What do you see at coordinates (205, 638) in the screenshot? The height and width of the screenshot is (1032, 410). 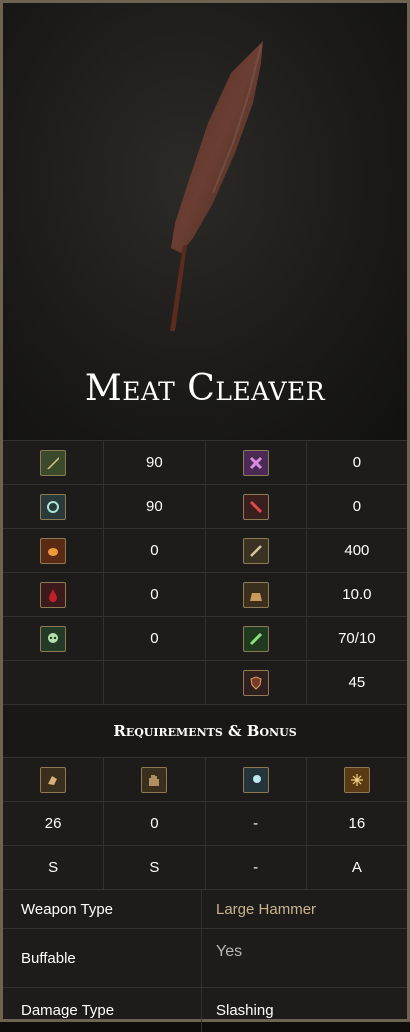 I see `stat-row: 0 70/10` at bounding box center [205, 638].